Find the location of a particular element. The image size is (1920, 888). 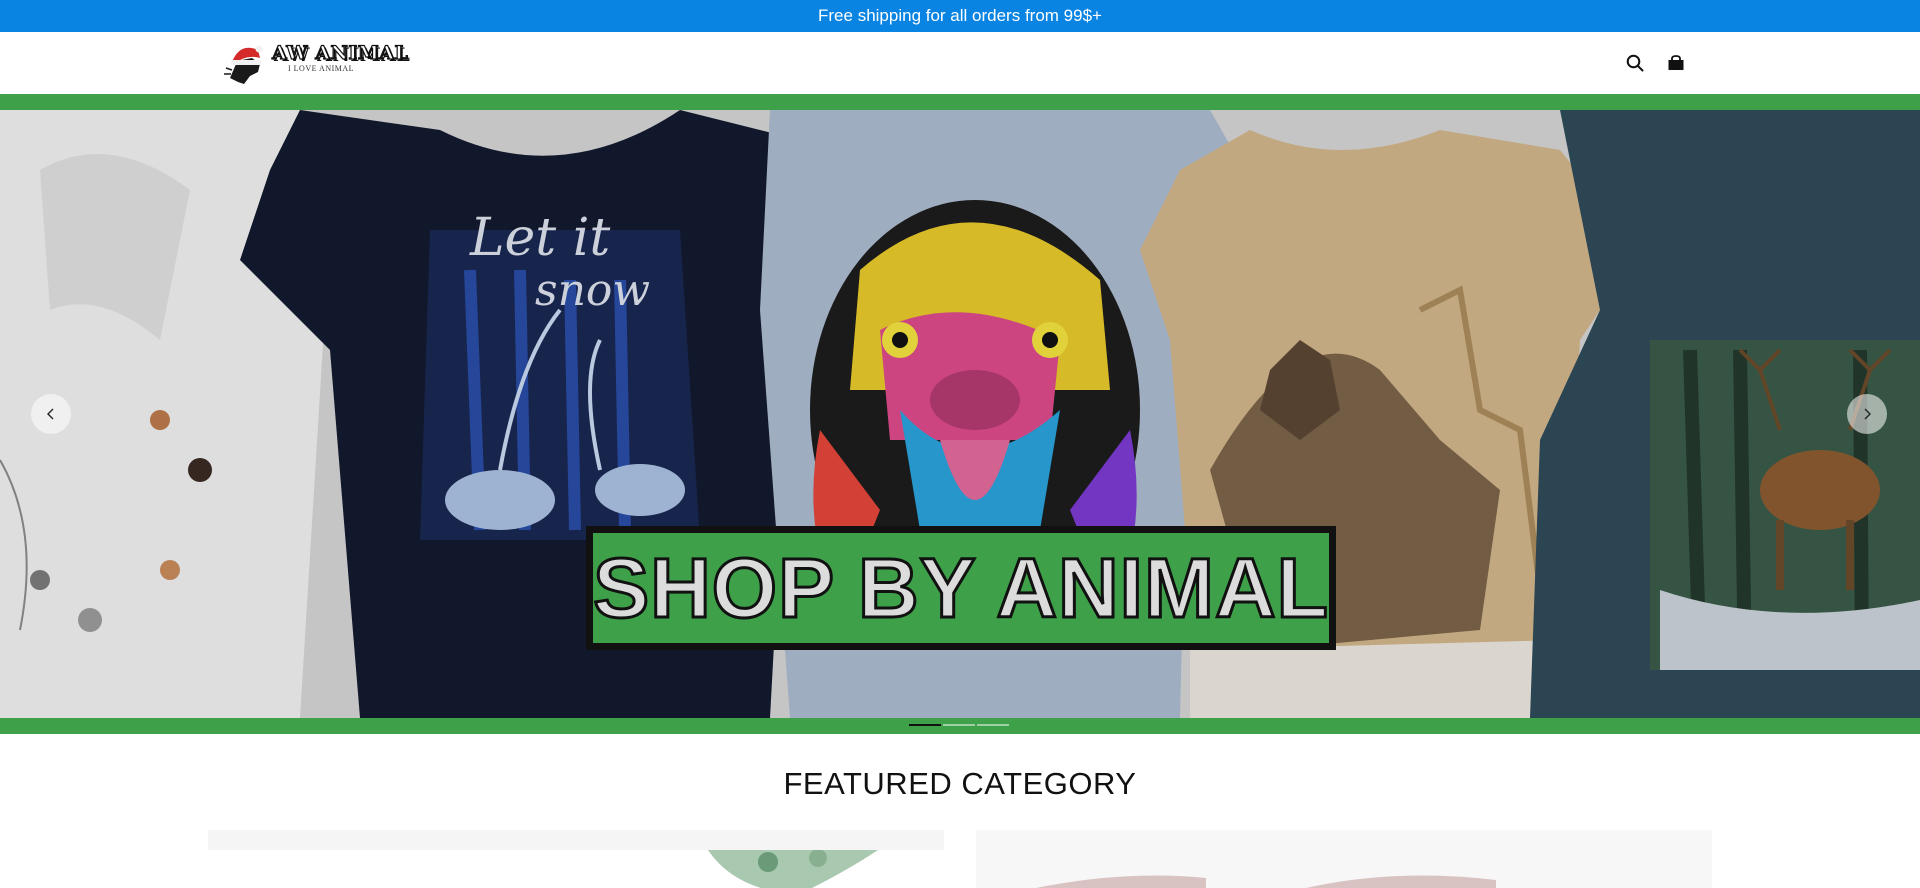

site-header: AW ANIMAL I LOVE ANIMAL is located at coordinates (960, 63).